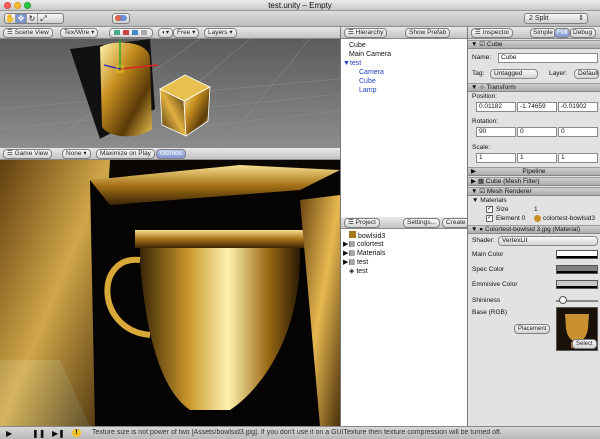  Describe the element at coordinates (27, 5) in the screenshot. I see `zoom-window-icon` at that location.